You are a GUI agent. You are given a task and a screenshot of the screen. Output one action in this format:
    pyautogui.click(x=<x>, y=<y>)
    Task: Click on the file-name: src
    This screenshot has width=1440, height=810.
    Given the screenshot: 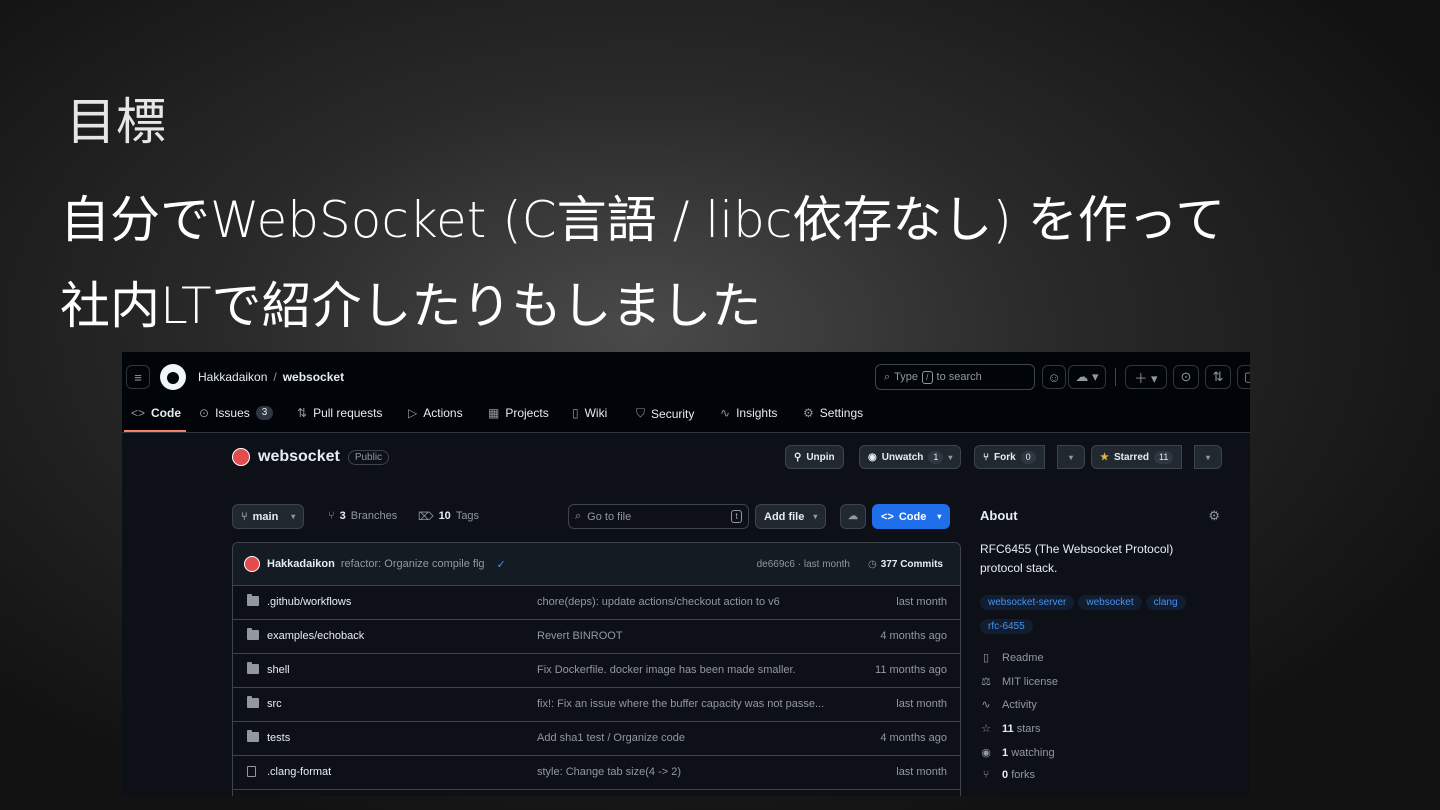 What is the action you would take?
    pyautogui.click(x=274, y=704)
    